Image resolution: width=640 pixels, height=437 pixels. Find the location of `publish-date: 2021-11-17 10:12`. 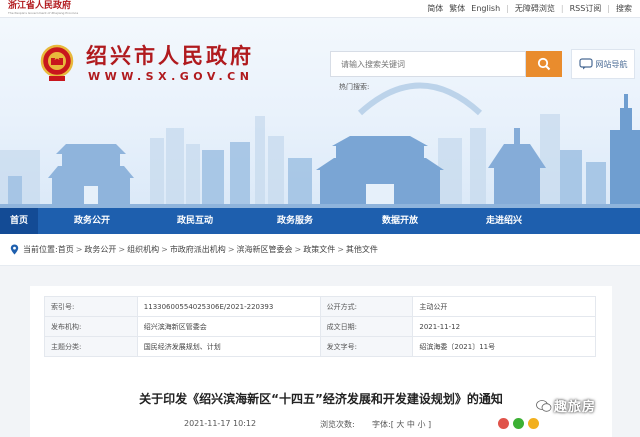

publish-date: 2021-11-17 10:12 is located at coordinates (220, 423).